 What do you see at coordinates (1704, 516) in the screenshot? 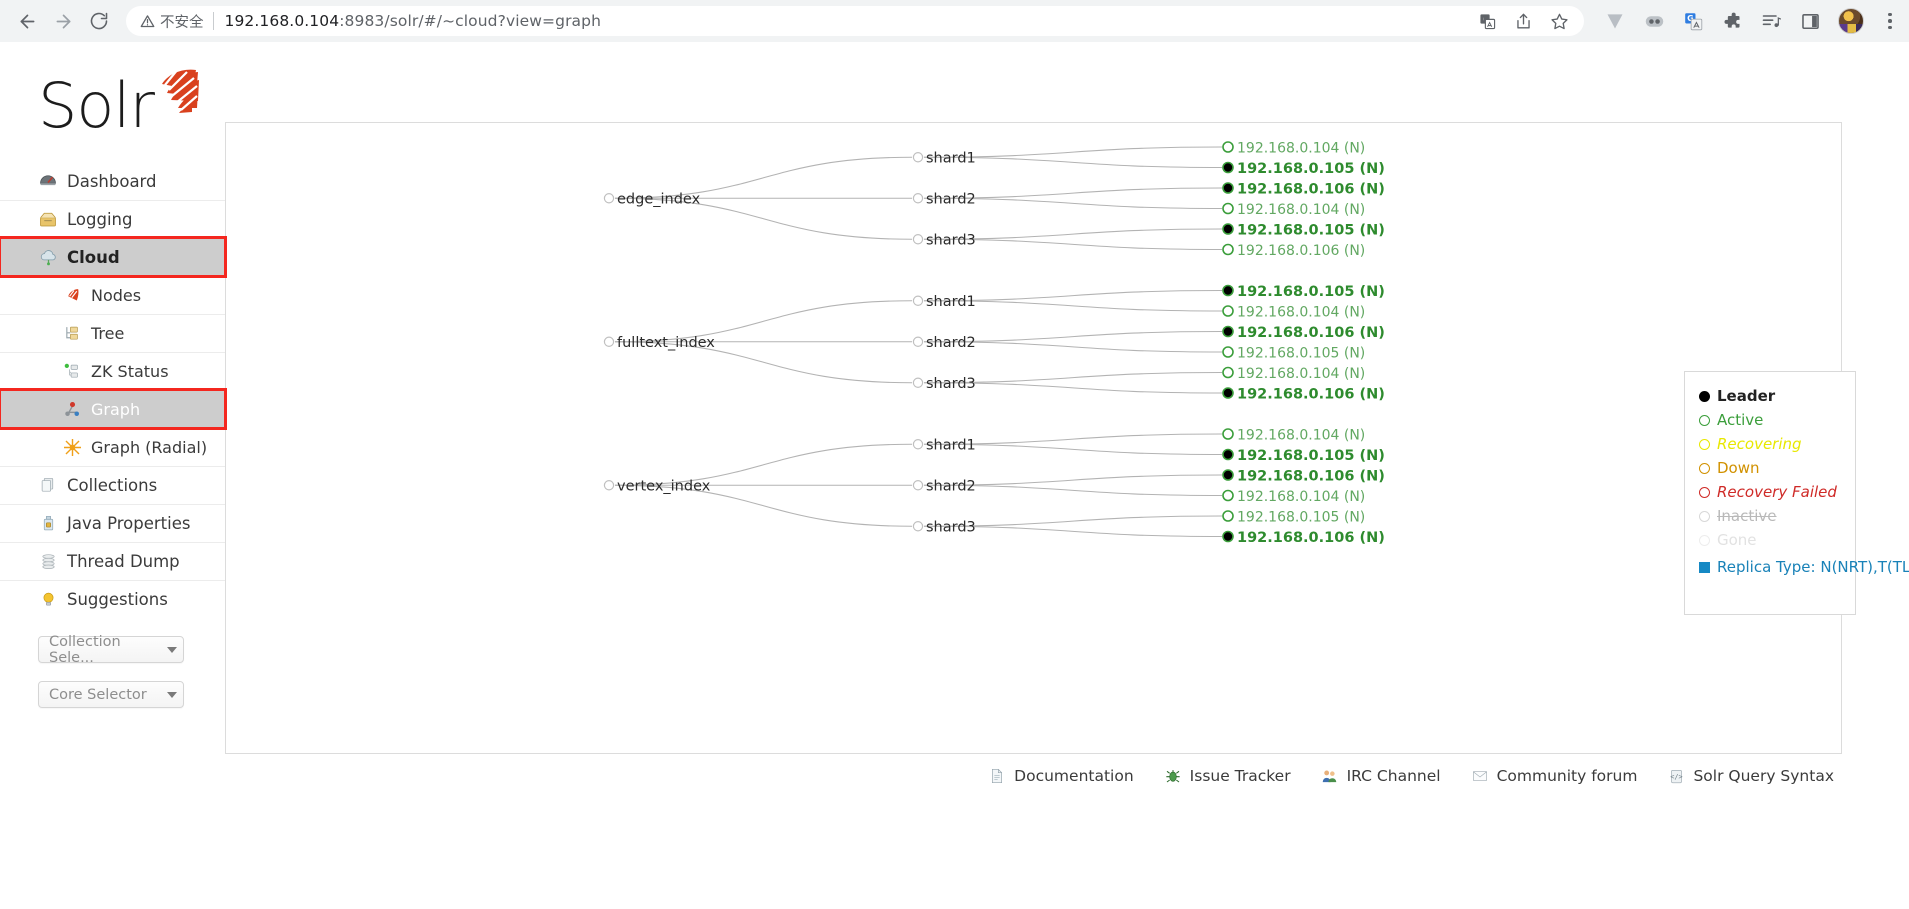
I see `legend-inactive-circle-icon` at bounding box center [1704, 516].